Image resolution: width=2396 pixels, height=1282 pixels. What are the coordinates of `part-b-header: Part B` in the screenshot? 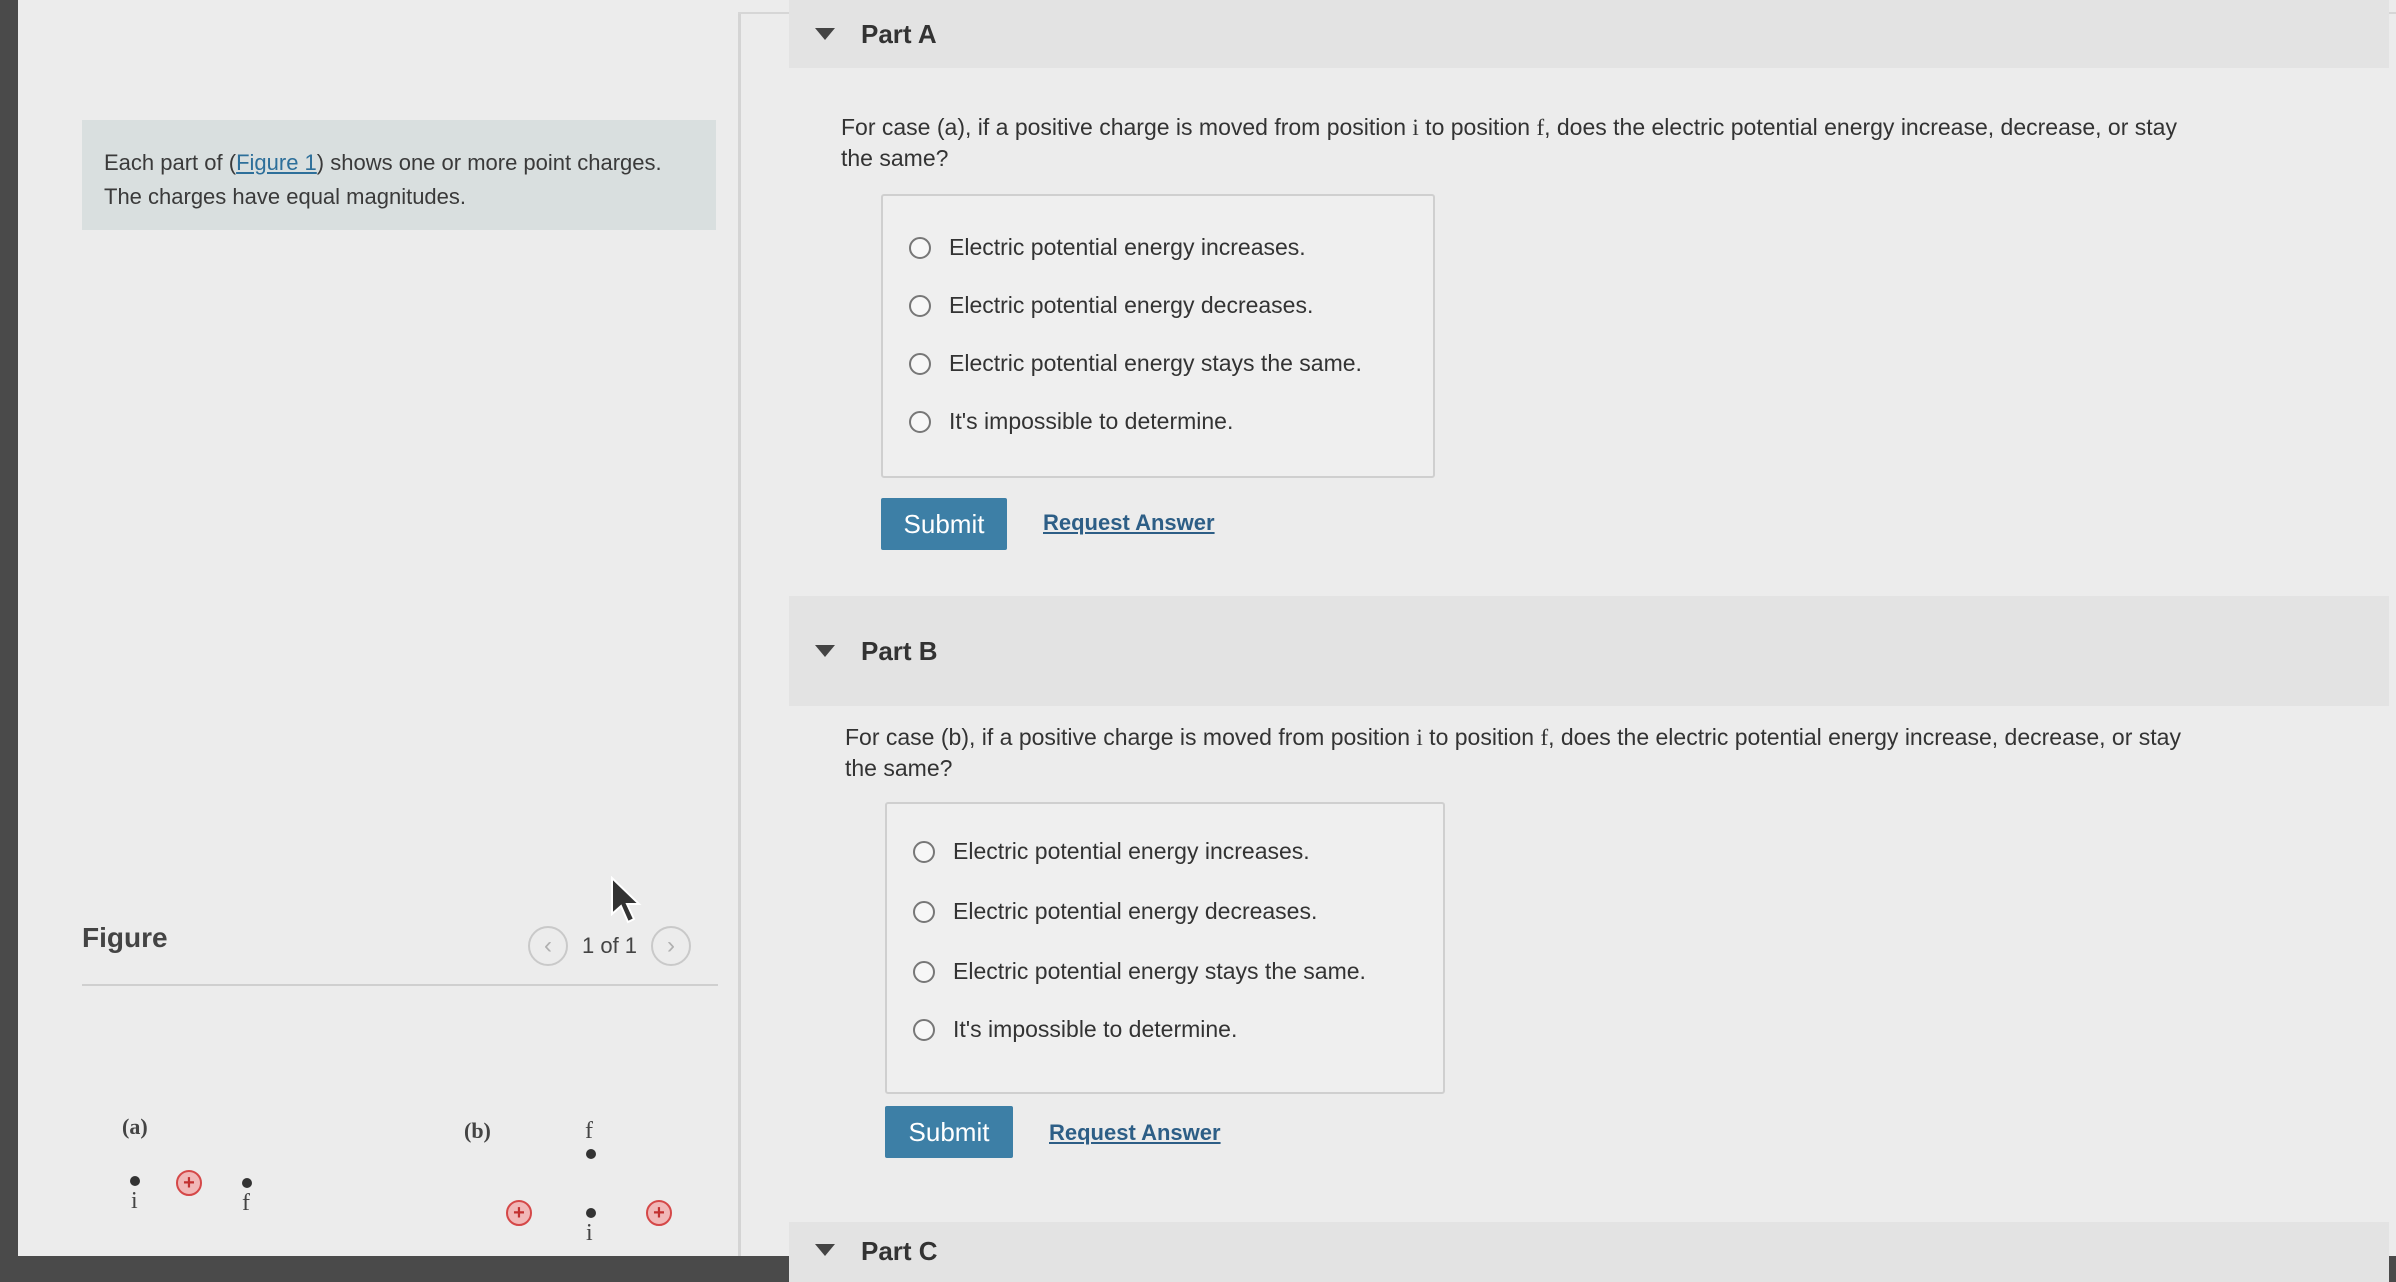 It's located at (1589, 651).